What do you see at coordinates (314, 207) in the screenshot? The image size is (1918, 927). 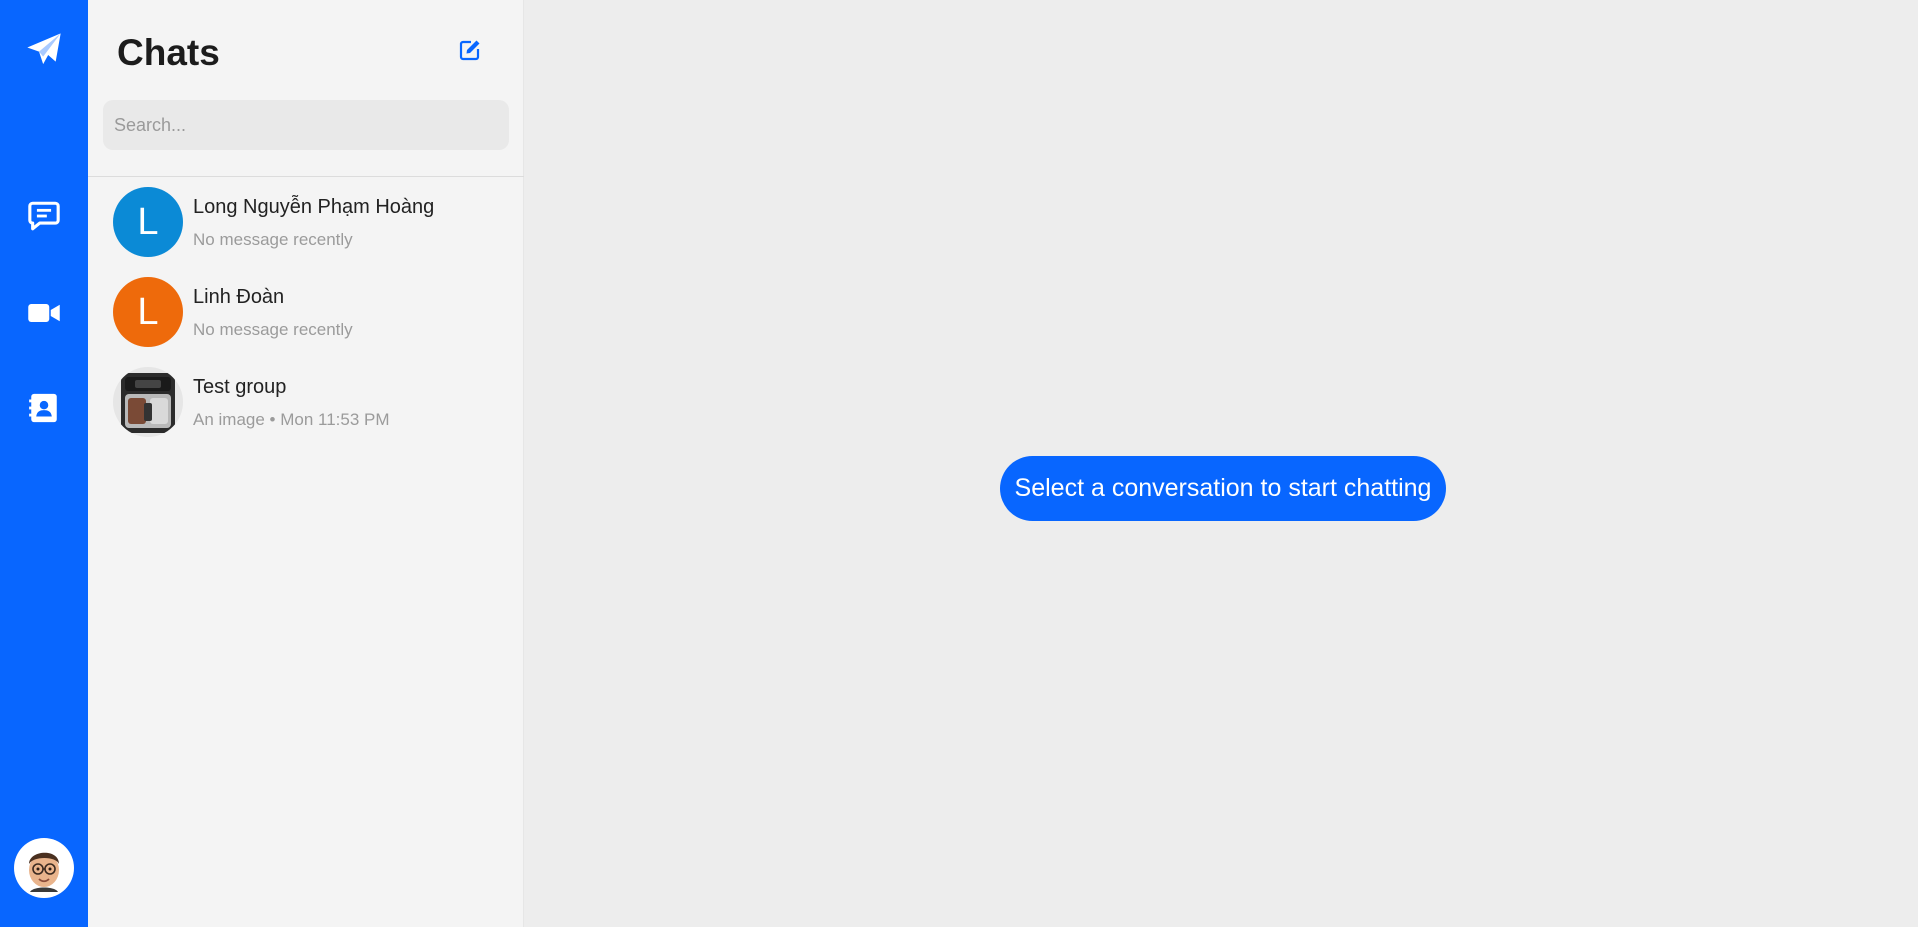 I see `chat-name: Long Nguyễn Phạm Hoàng` at bounding box center [314, 207].